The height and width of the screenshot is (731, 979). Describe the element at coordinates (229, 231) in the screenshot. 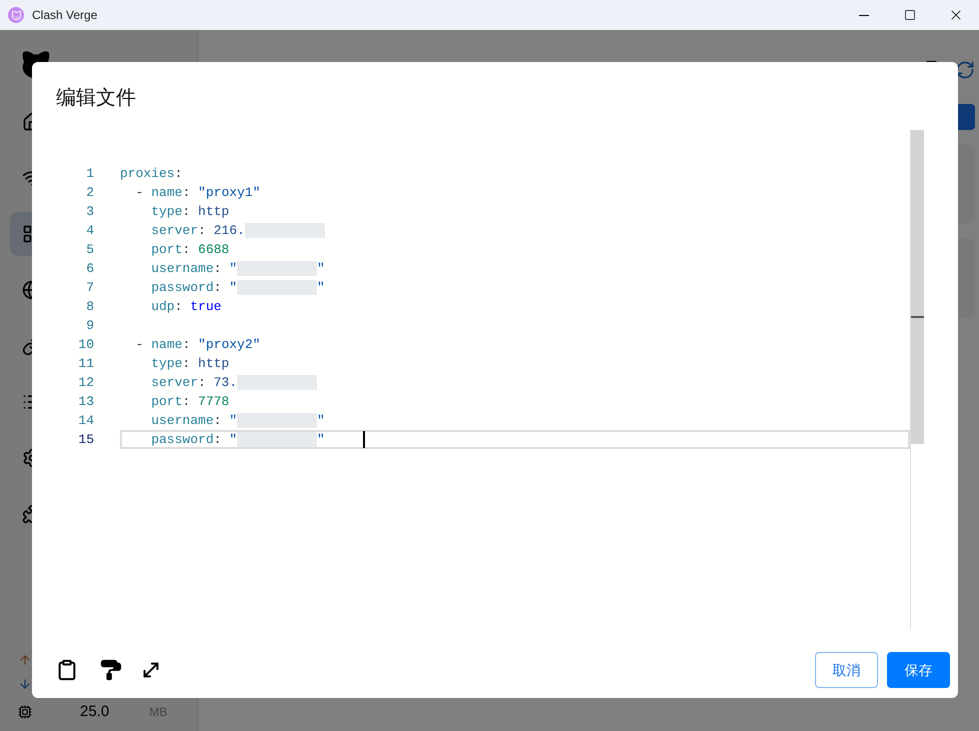

I see `code-token: 216.` at that location.